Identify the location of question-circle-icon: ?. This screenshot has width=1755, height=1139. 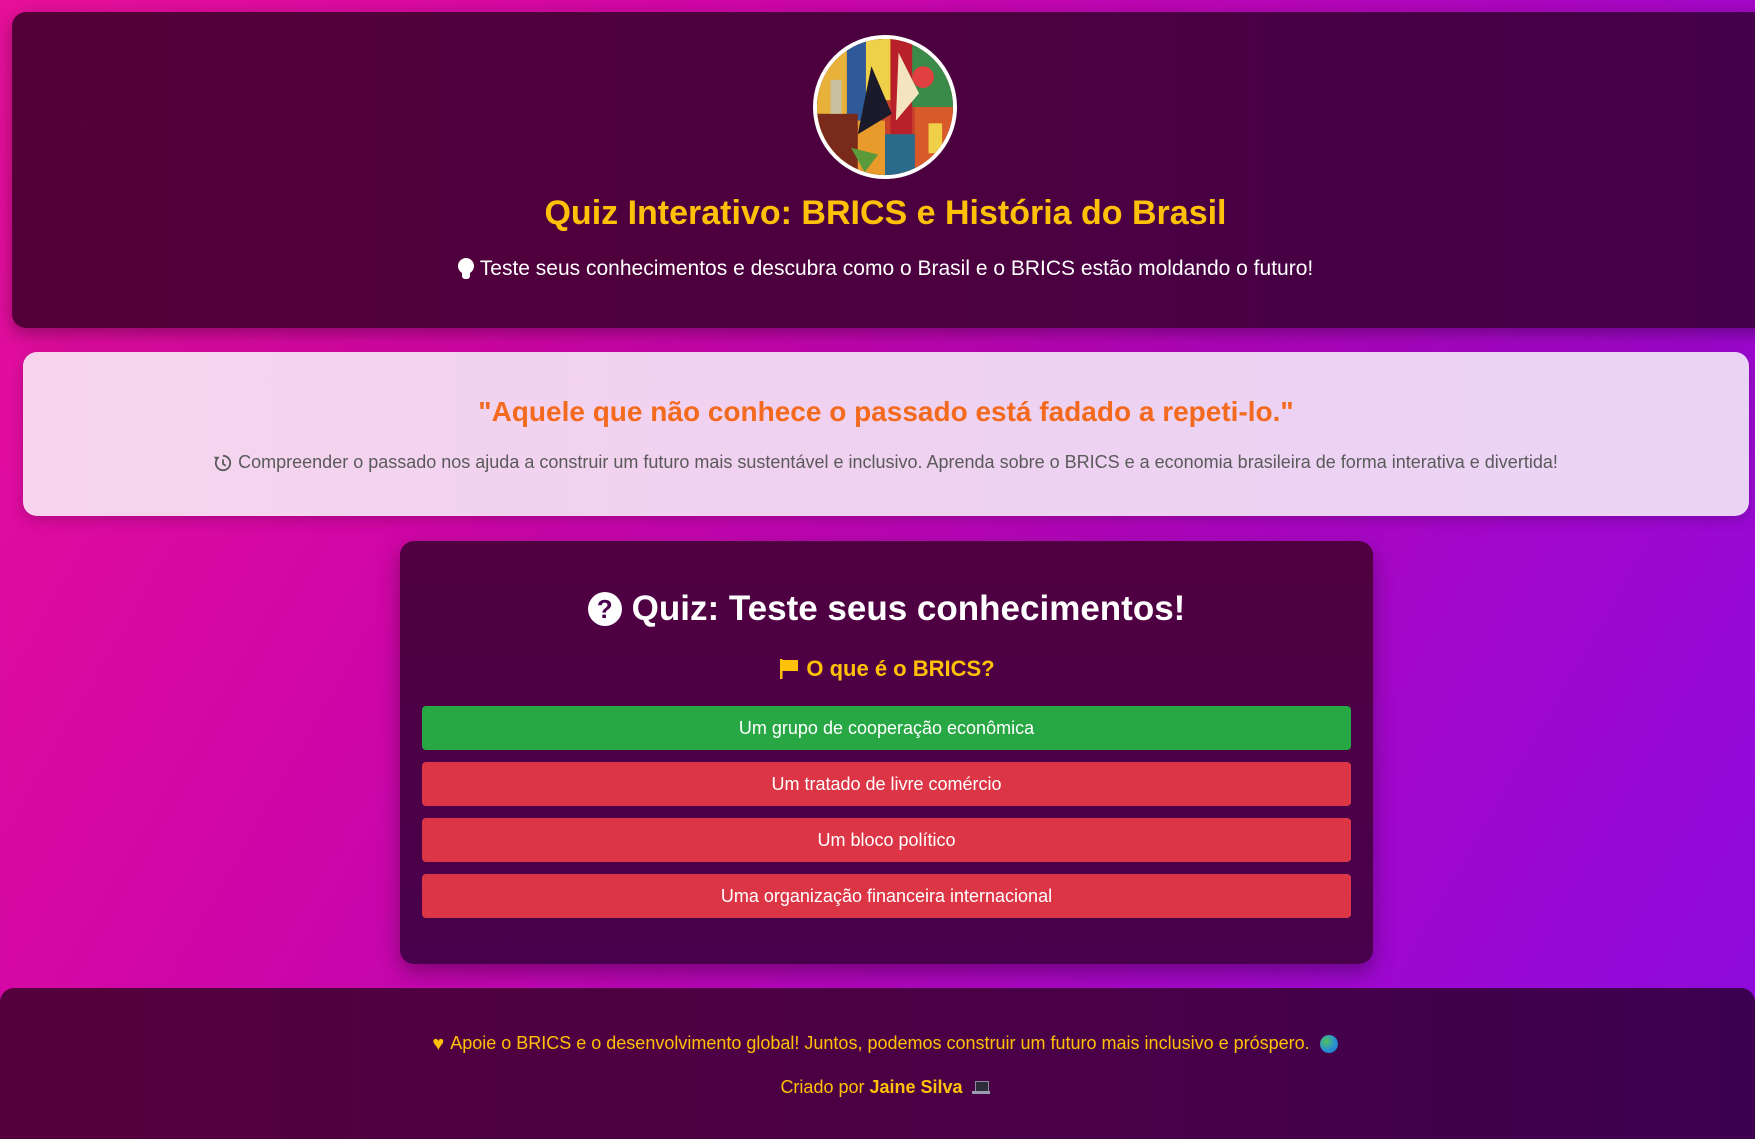
(604, 609).